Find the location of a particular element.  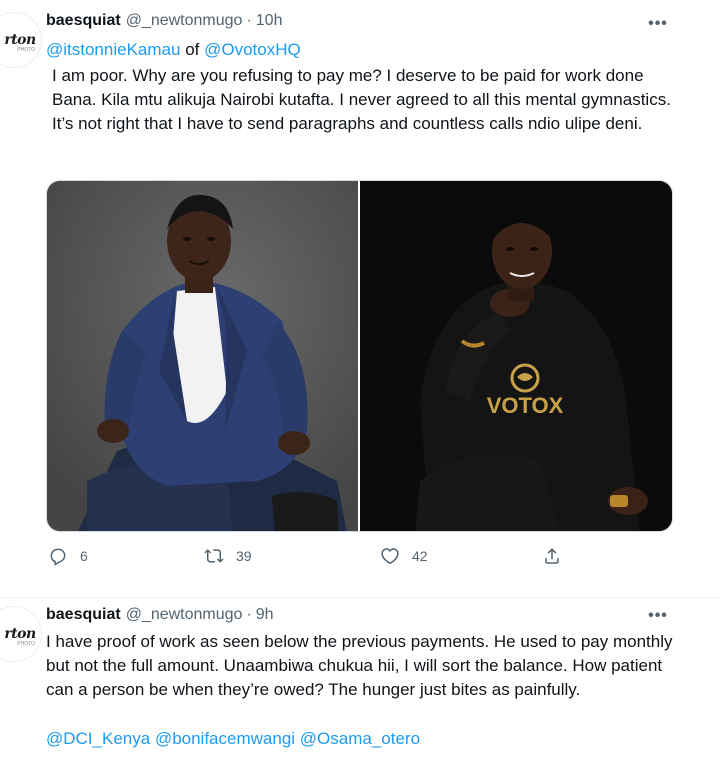

mention-link: @Osama_otero is located at coordinates (360, 738).